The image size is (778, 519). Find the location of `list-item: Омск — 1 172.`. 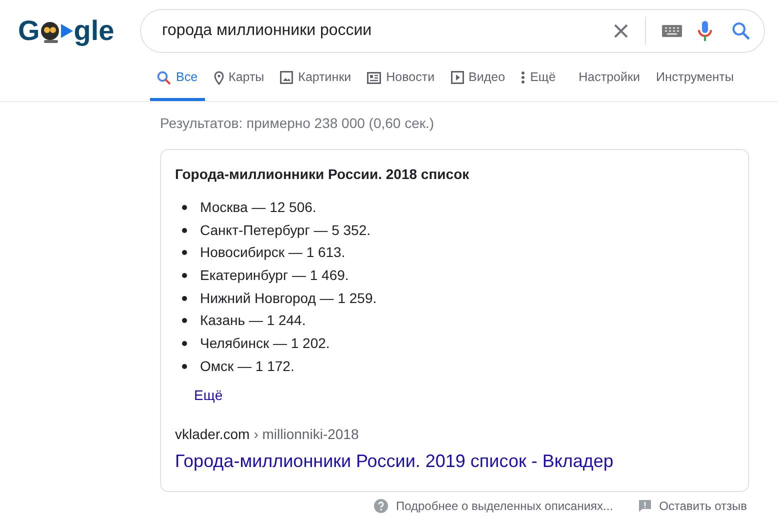

list-item: Омск — 1 172. is located at coordinates (247, 366).